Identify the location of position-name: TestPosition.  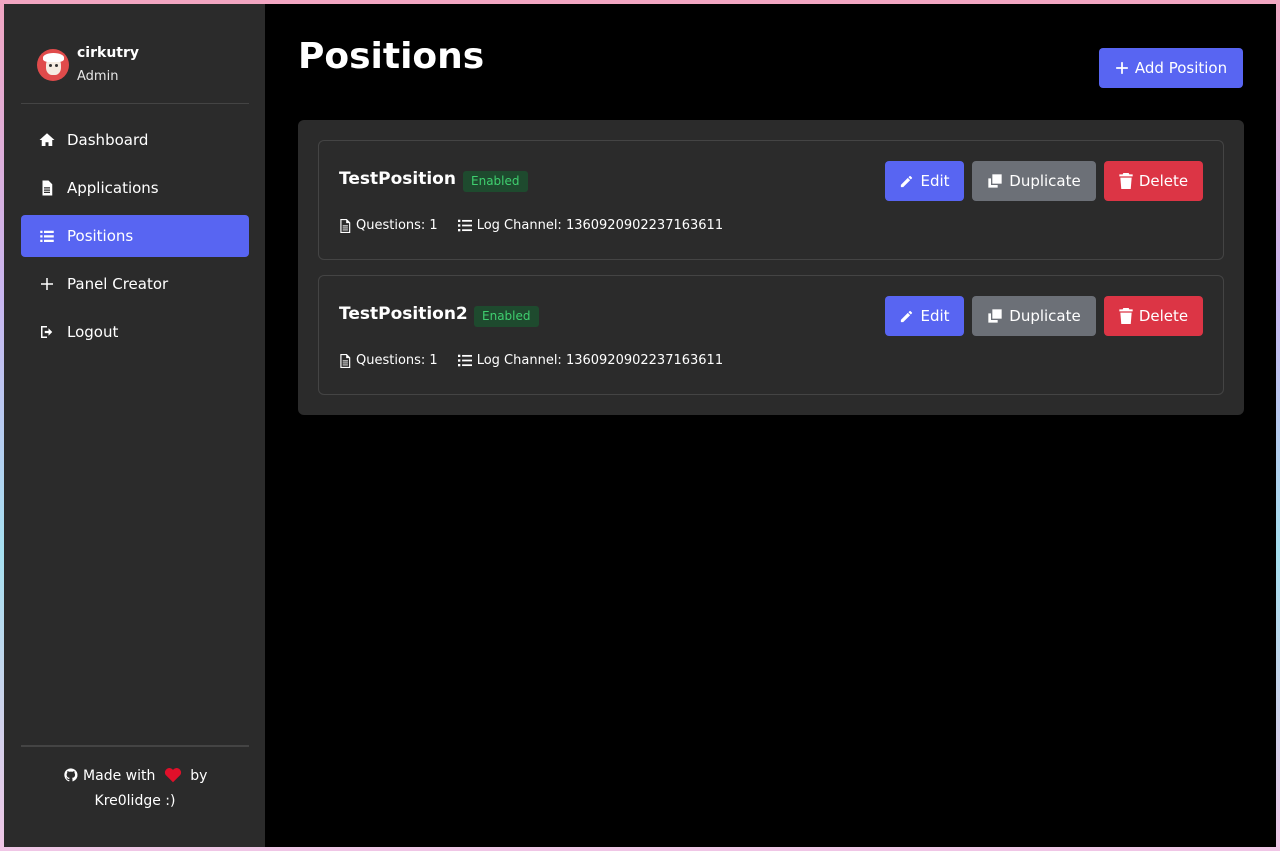
(397, 179).